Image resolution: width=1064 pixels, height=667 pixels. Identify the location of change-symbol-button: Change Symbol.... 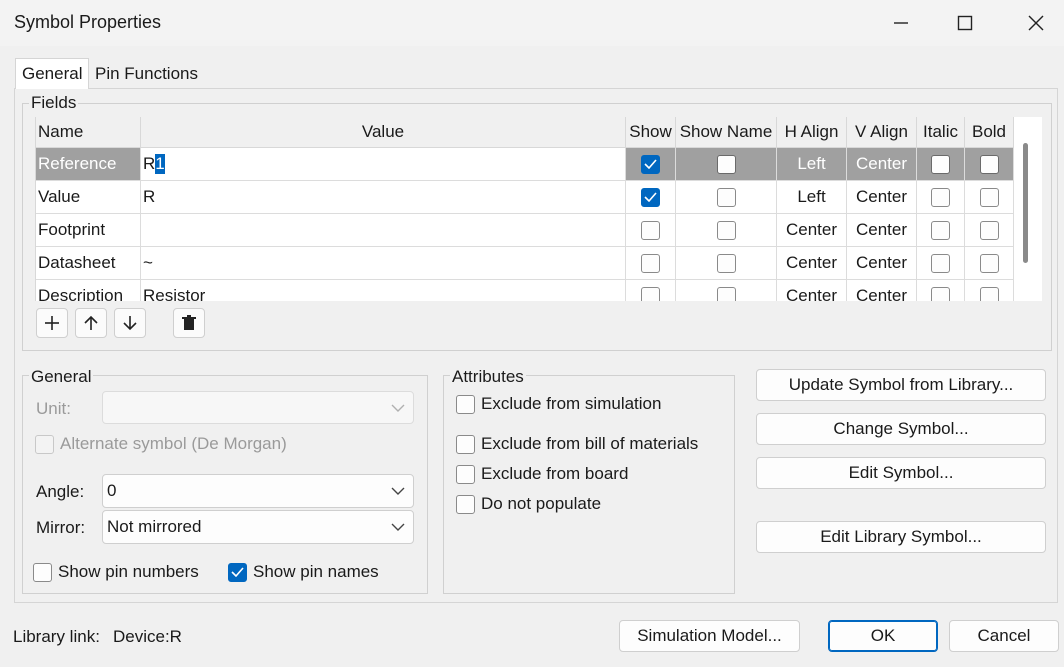
(901, 429).